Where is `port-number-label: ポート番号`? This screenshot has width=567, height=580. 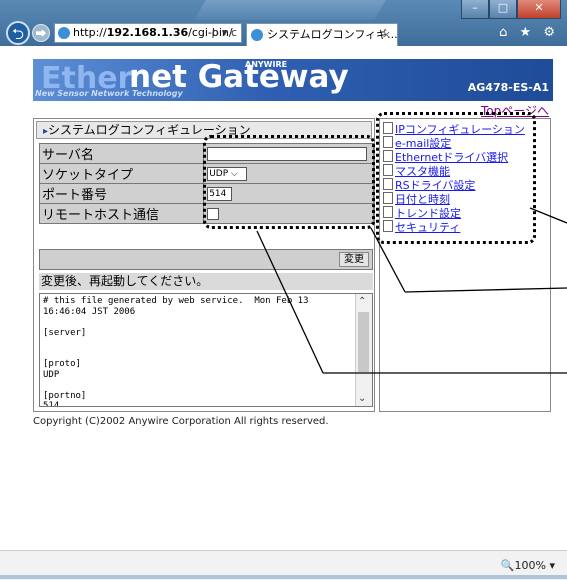 port-number-label: ポート番号 is located at coordinates (121, 193).